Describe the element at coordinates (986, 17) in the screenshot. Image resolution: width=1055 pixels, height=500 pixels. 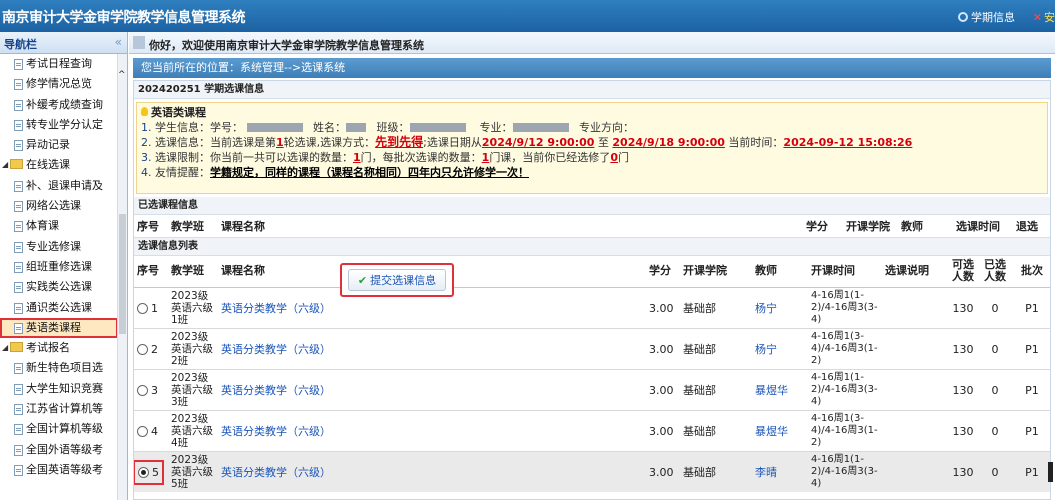
I see `term-info-link: 学期信息` at that location.